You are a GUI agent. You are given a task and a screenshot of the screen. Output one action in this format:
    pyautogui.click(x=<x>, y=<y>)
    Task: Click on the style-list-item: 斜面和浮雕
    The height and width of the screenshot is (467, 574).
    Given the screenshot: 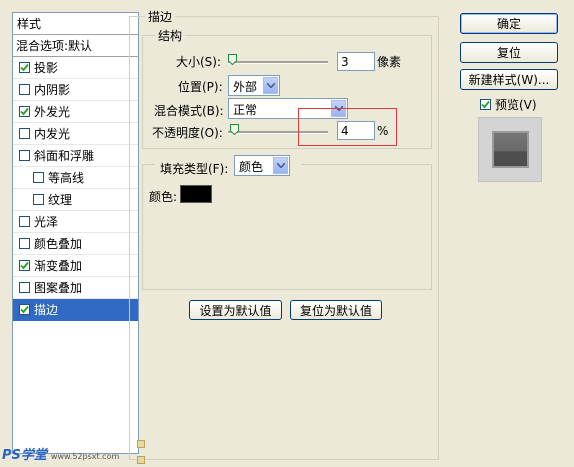 What is the action you would take?
    pyautogui.click(x=75, y=156)
    